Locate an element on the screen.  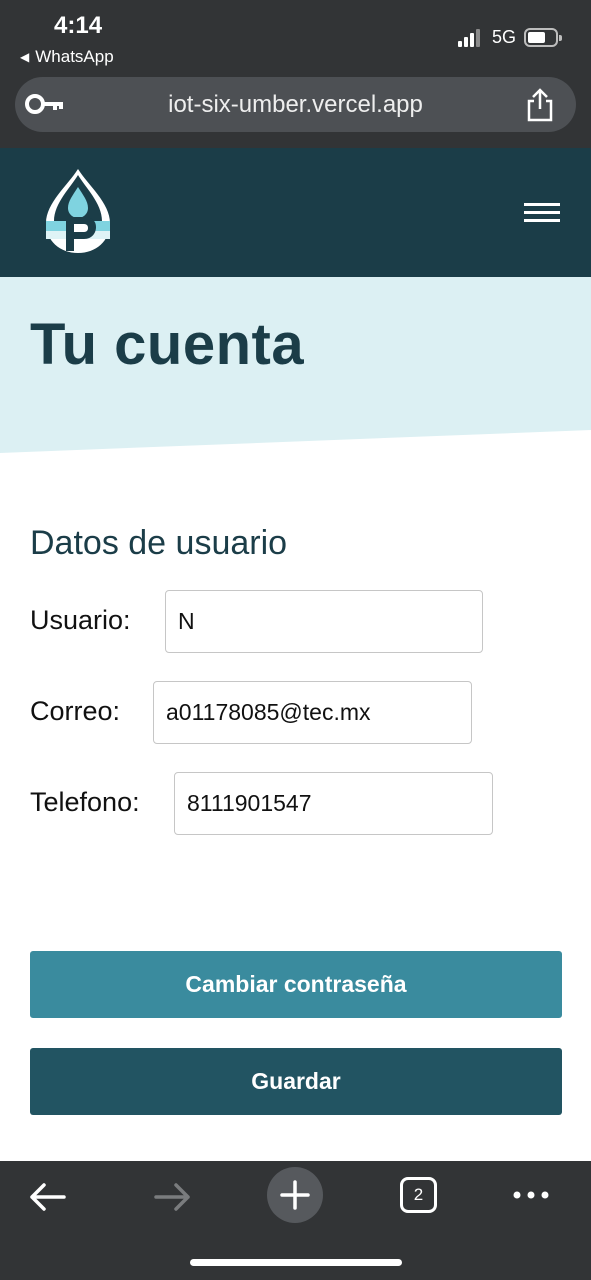
network-type: 5G is located at coordinates (504, 37).